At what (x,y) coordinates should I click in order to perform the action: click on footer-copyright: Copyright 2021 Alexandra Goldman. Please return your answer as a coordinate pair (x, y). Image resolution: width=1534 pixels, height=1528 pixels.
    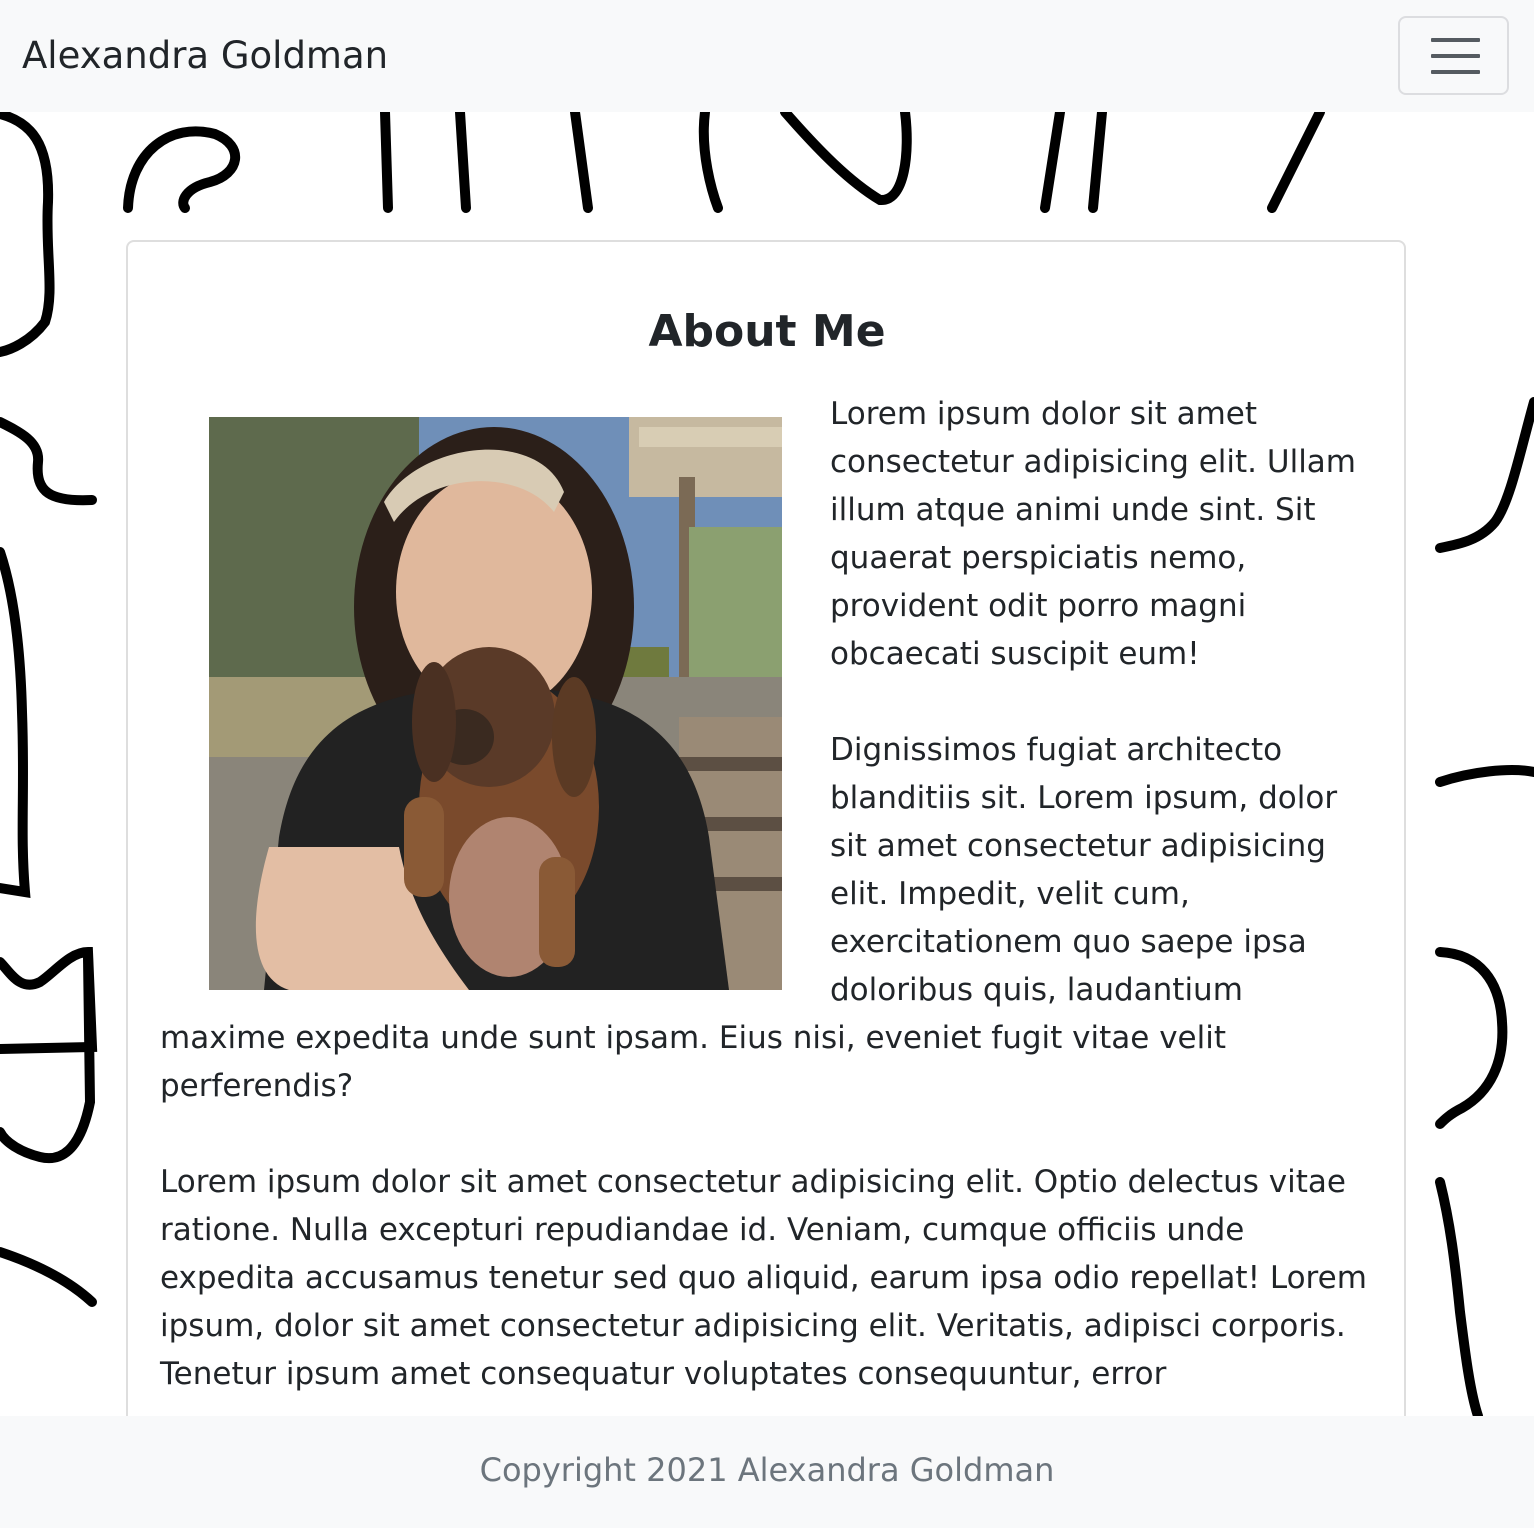
    Looking at the image, I should click on (767, 1470).